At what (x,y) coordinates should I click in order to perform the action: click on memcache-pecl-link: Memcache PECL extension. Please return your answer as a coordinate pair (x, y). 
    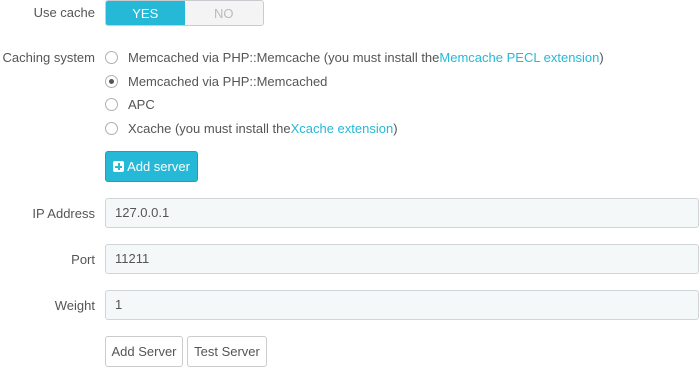
    Looking at the image, I should click on (519, 57).